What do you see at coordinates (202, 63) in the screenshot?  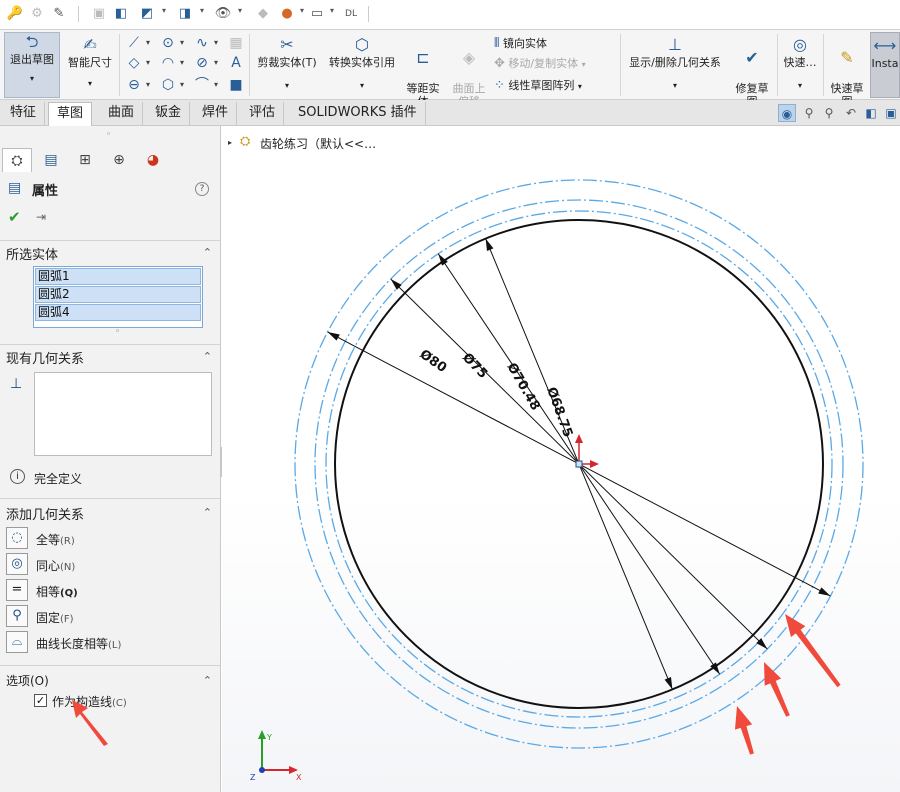 I see `ellipse-icon: ⊘` at bounding box center [202, 63].